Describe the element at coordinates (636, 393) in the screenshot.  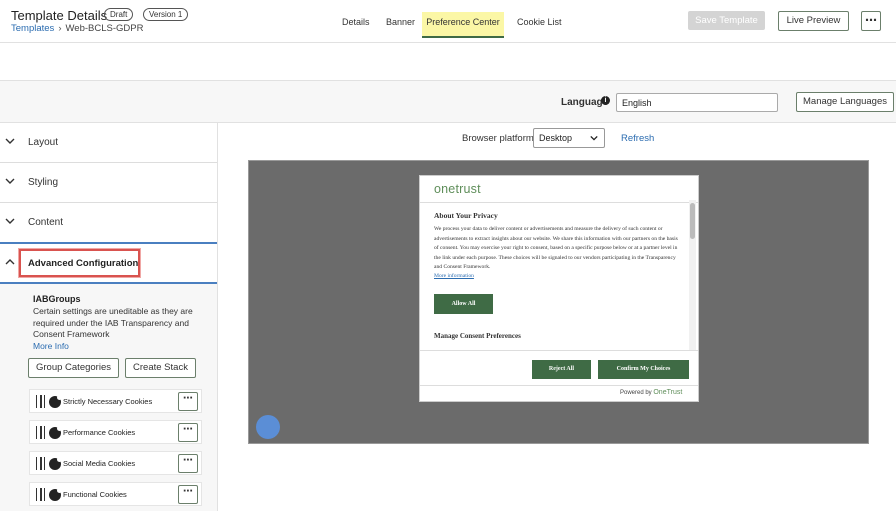
I see `powered-by-text: Powered by` at that location.